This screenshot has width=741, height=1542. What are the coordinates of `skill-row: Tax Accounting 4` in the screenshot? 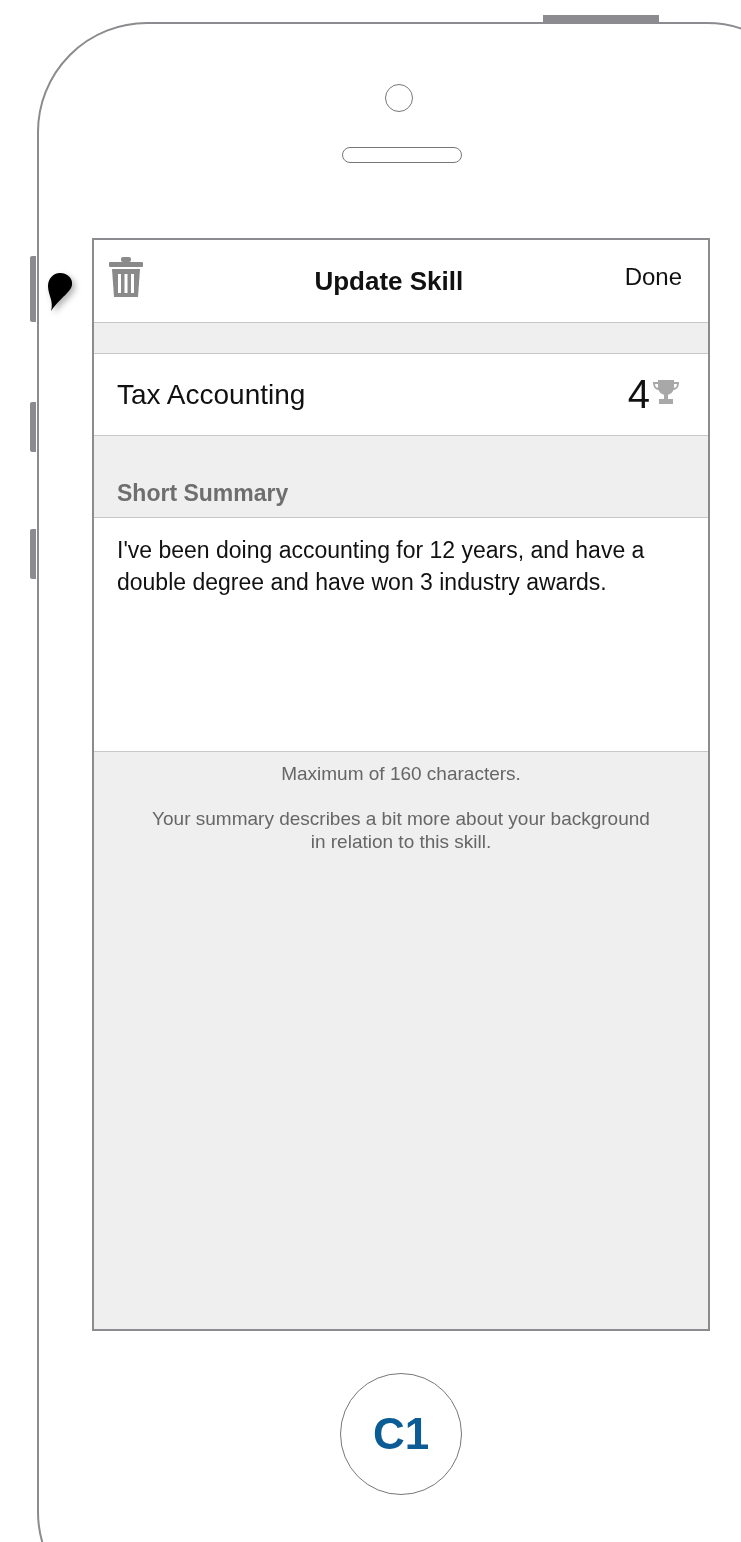 It's located at (401, 394).